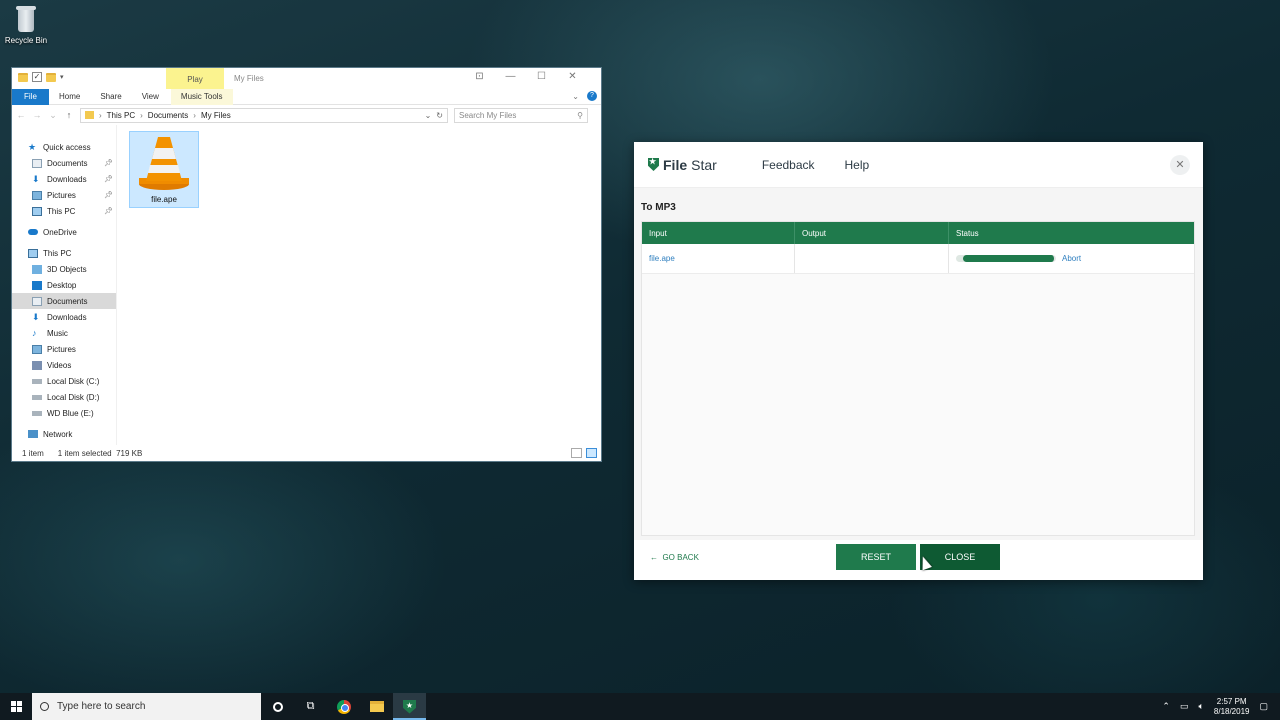 This screenshot has width=1280, height=720. I want to click on nav-qa-downloads: ⬇ Downloads 📌︎, so click(64, 179).